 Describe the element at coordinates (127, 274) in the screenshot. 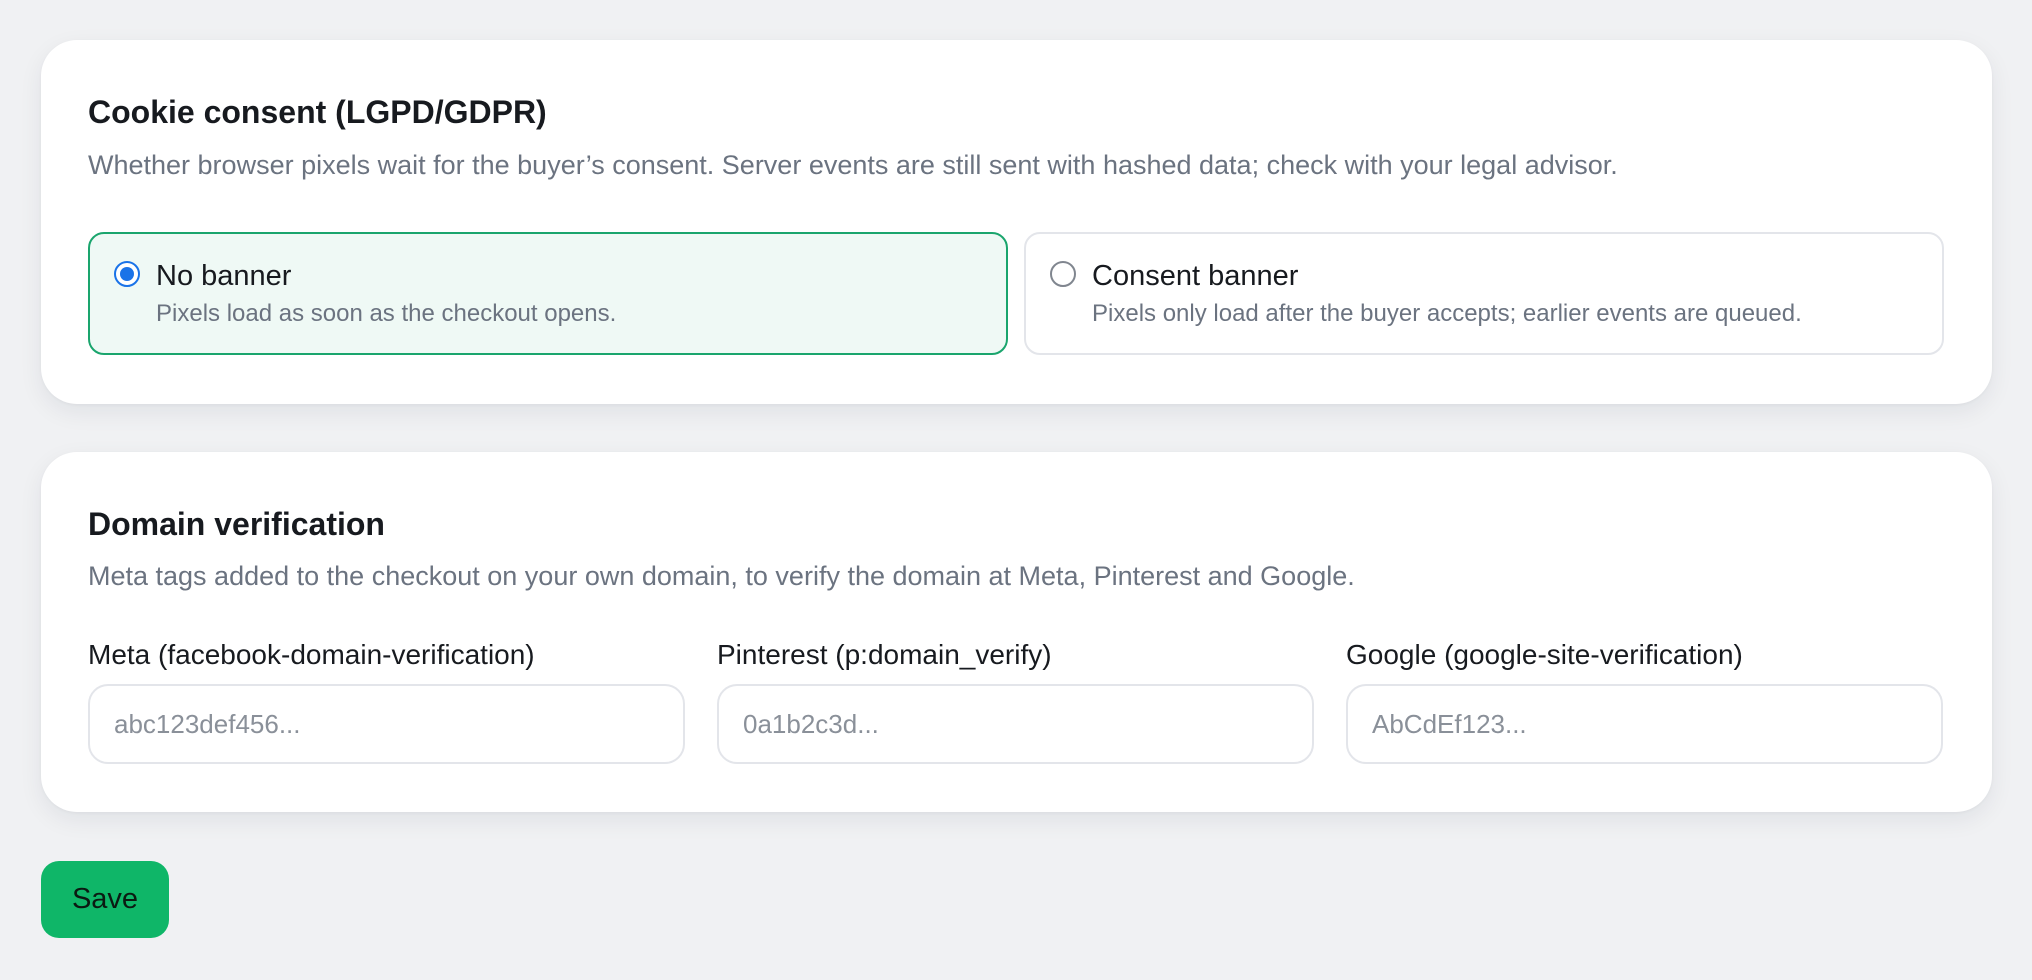

I see `radio-checked-icon` at that location.